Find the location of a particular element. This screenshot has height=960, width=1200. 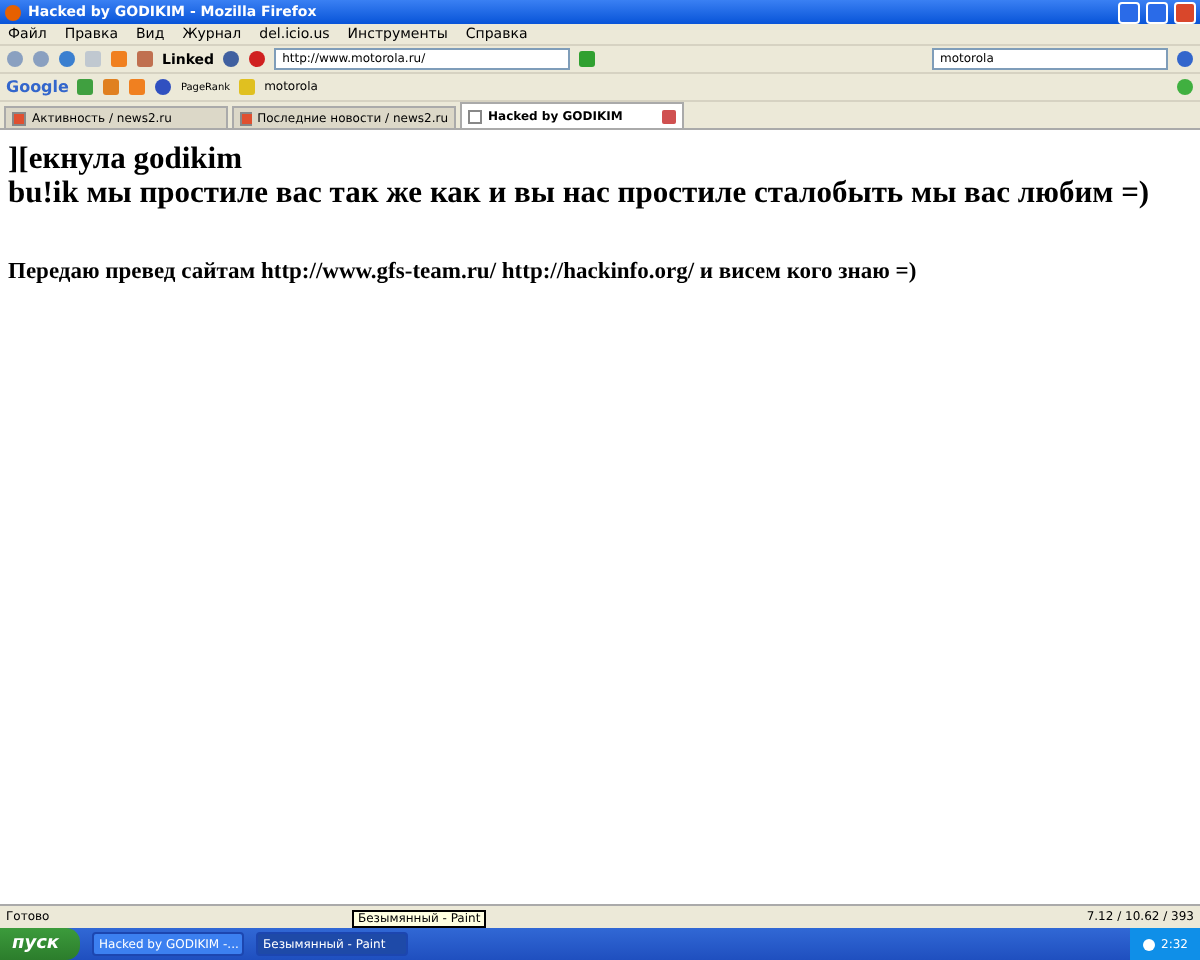

heading: bu!ik мы простиле вас так же как и вы нас простиле сталобыть мы вас любим =) is located at coordinates (580, 193).